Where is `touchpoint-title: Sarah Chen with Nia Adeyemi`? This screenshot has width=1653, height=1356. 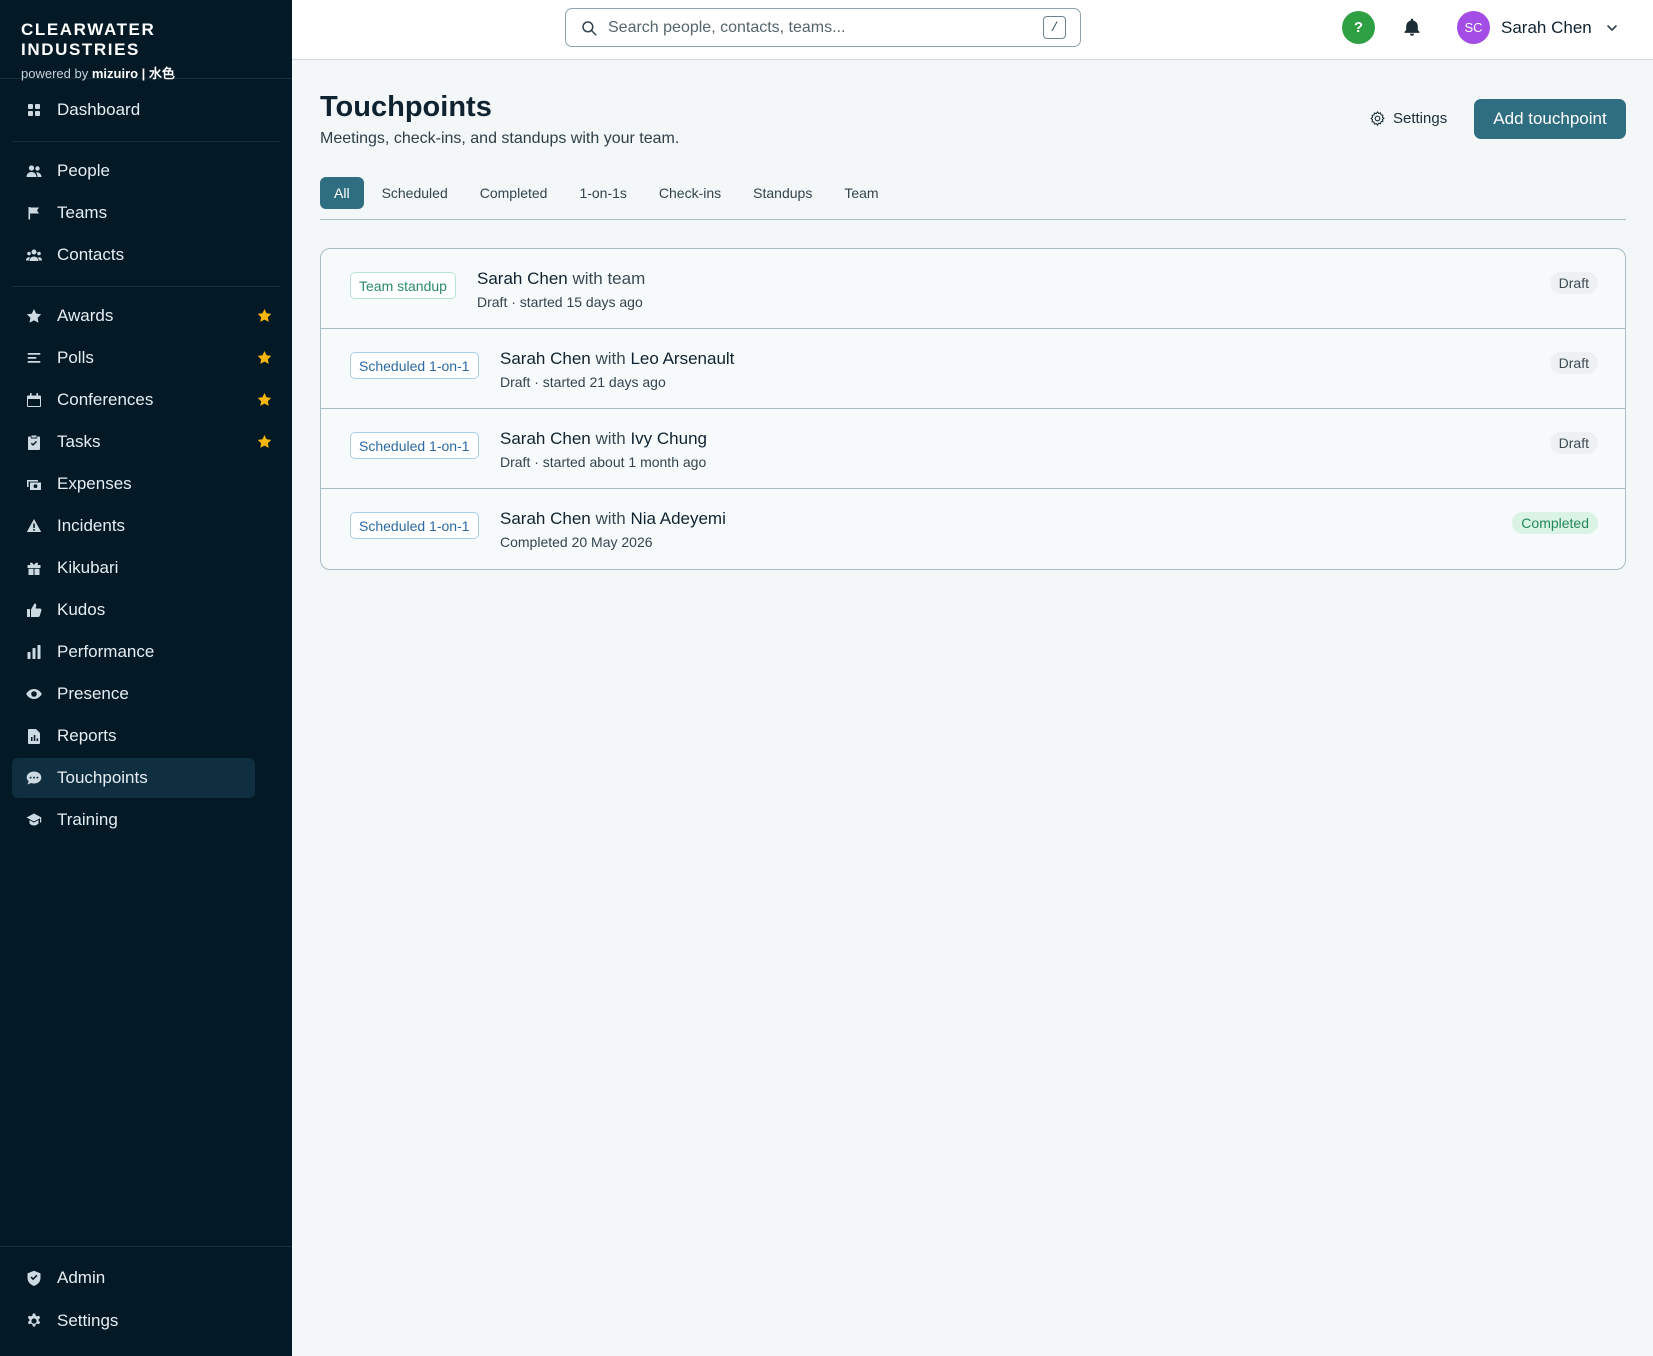 touchpoint-title: Sarah Chen with Nia Adeyemi is located at coordinates (613, 519).